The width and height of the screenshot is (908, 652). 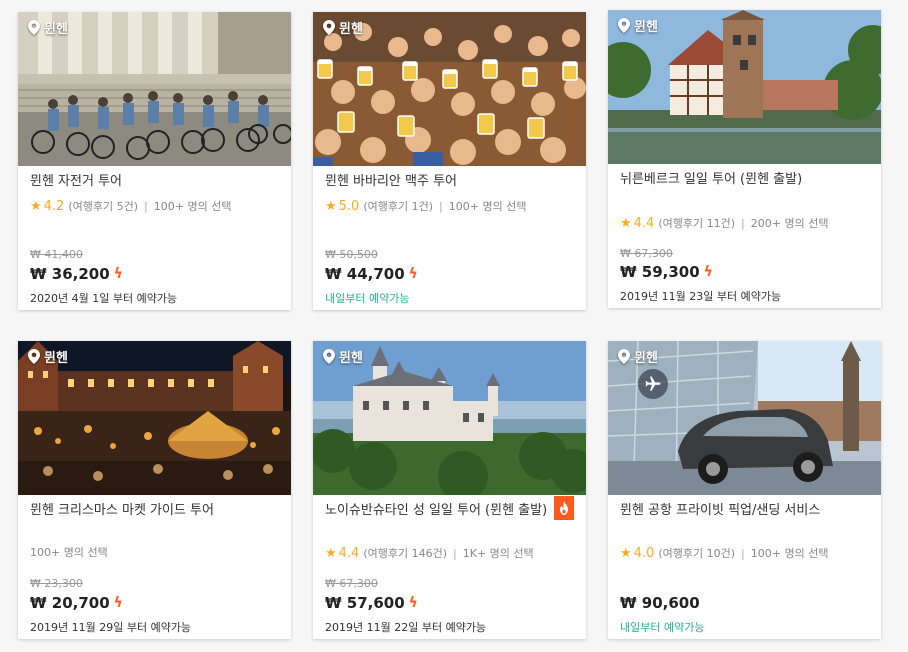 I want to click on availability: 2019년 11월 23일 부터 예약가능, so click(x=701, y=296).